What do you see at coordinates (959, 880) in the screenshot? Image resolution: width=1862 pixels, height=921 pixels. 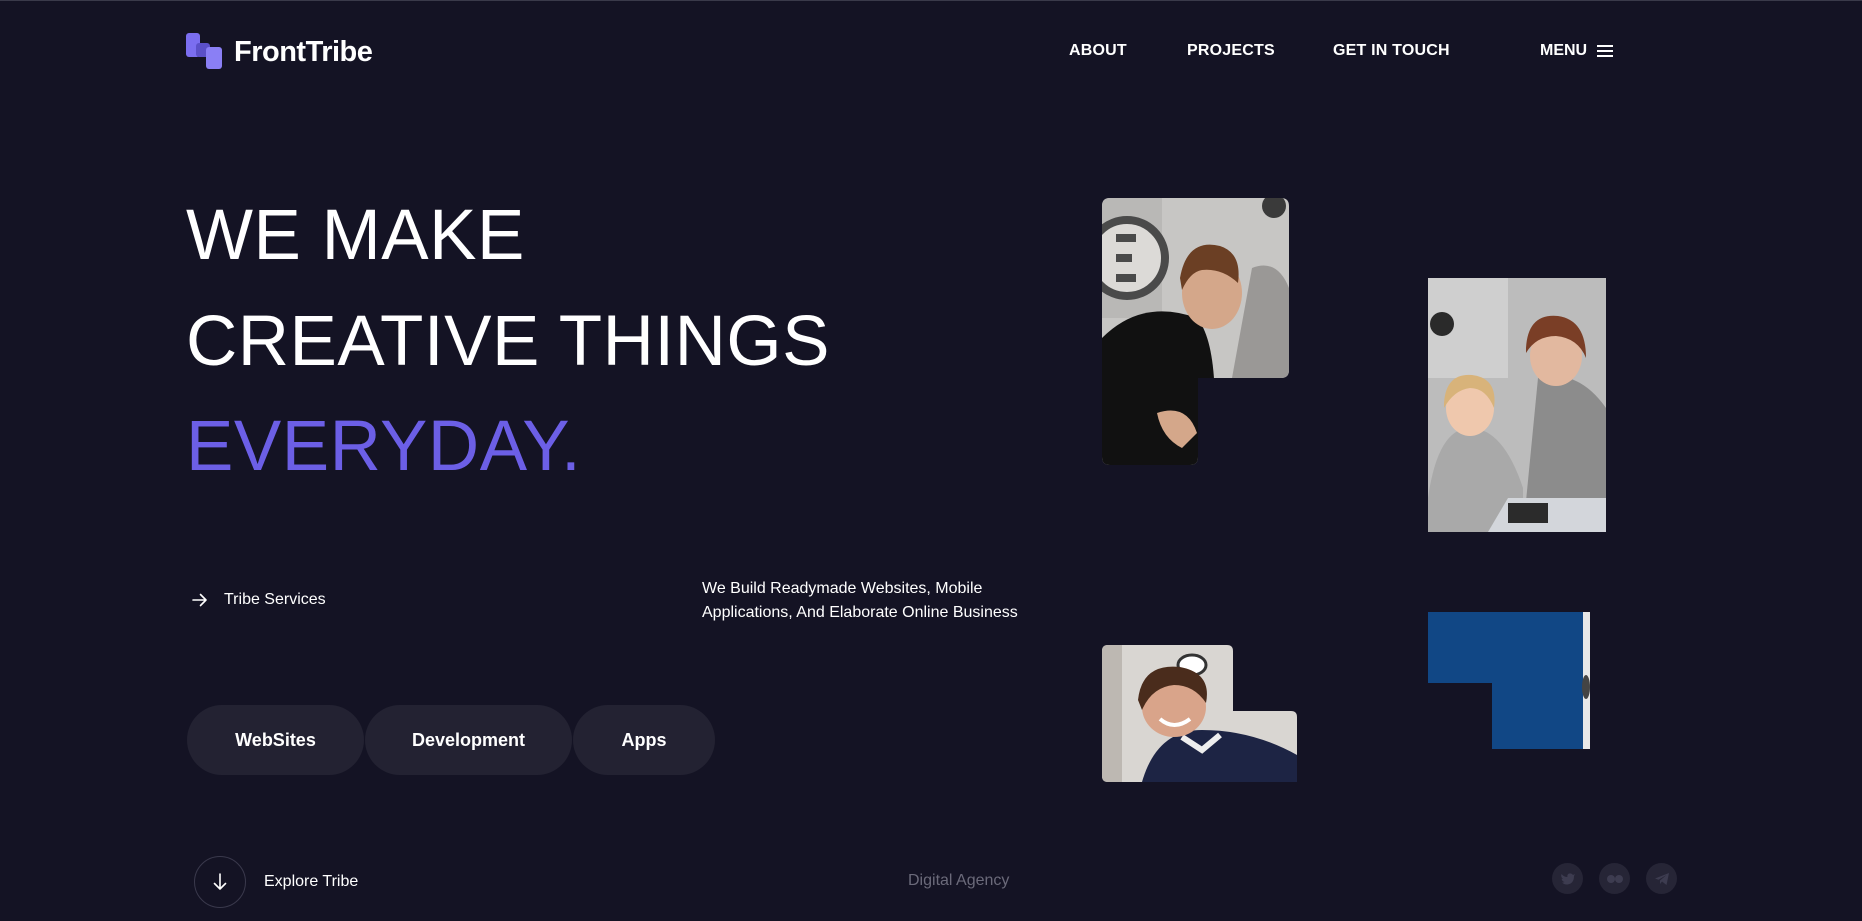 I see `digital-agency-text: Digital Agency` at bounding box center [959, 880].